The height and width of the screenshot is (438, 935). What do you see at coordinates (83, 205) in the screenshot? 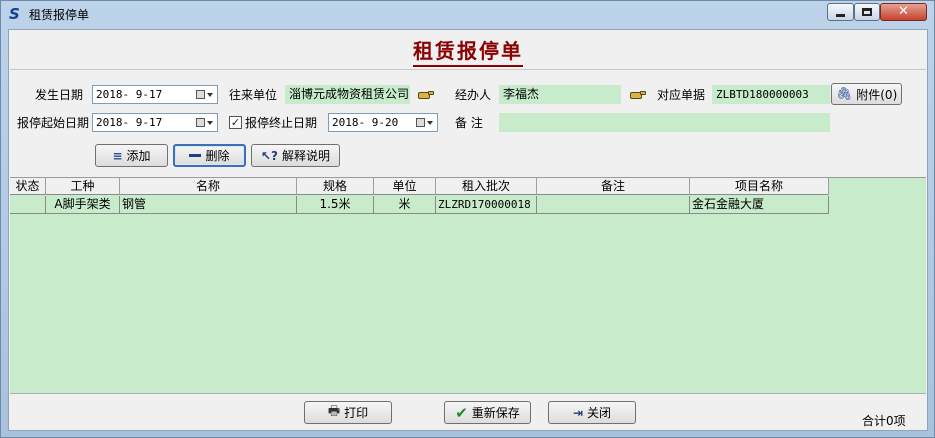
I see `cell-worktype: A脚手架类` at bounding box center [83, 205].